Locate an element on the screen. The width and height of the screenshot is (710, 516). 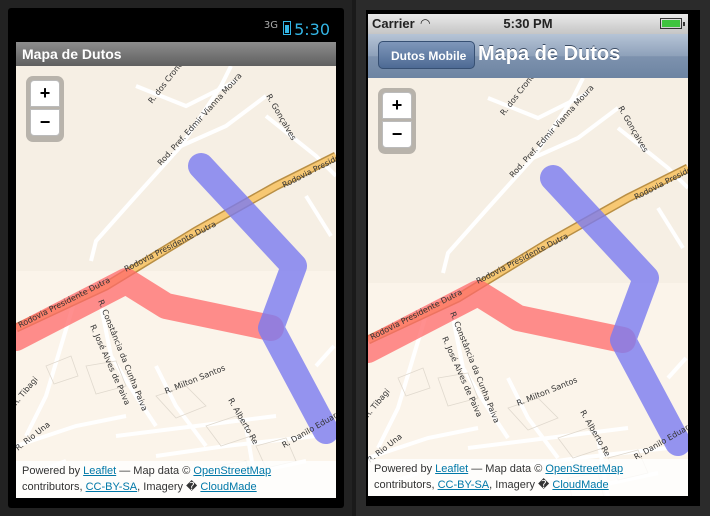
android-status-bar: 3G 5:30 is located at coordinates (176, 29).